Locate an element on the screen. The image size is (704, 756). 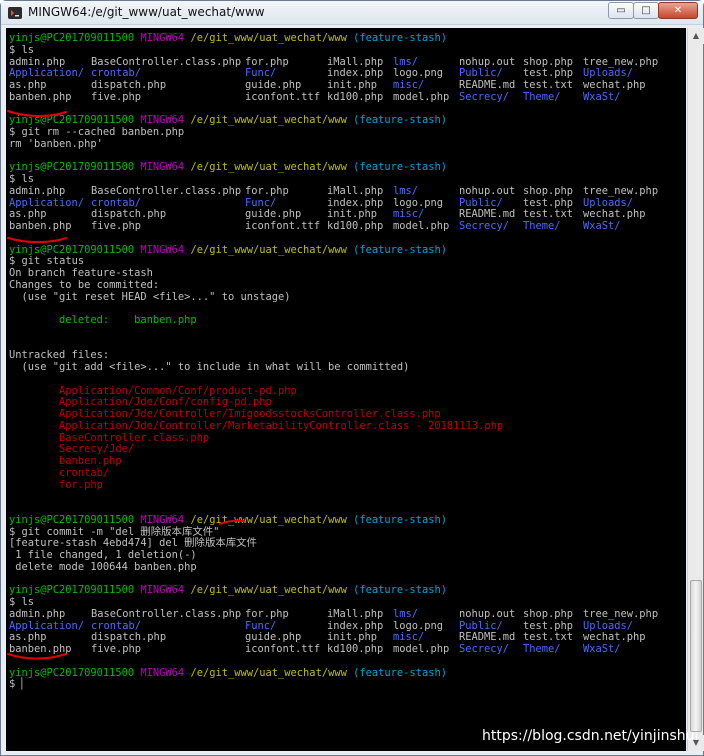
command-line: $ ls is located at coordinates (345, 50).